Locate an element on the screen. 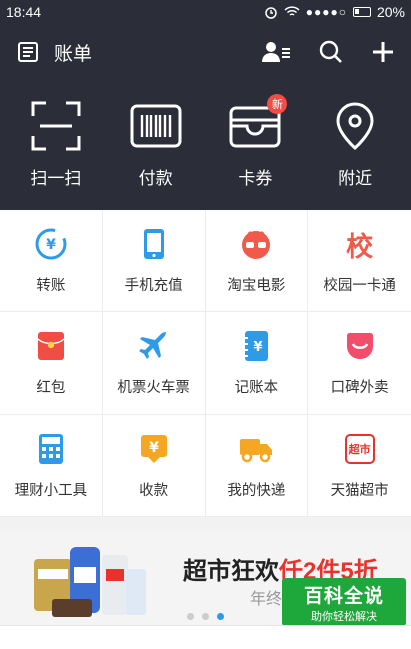  grid-item-phone-topup: 手机充值 is located at coordinates (154, 261).